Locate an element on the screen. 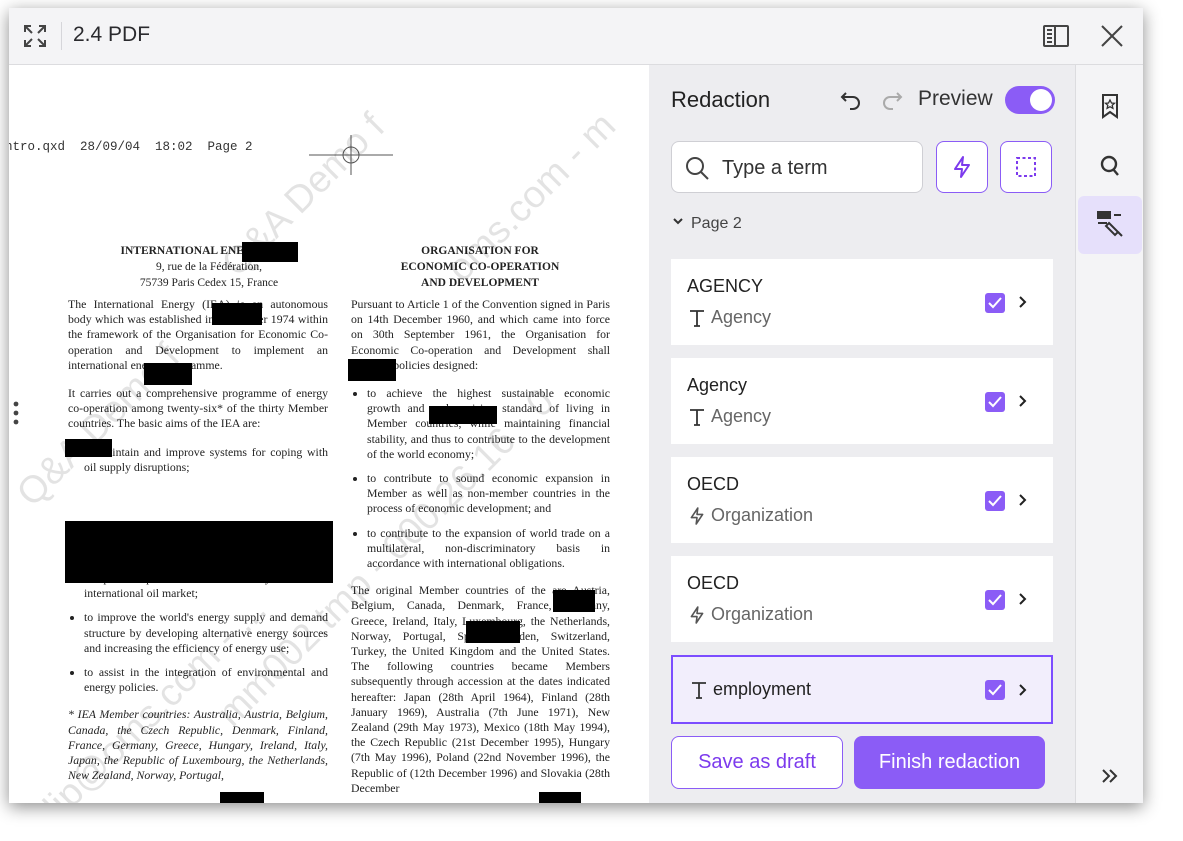  split-view-button is located at coordinates (1056, 36).